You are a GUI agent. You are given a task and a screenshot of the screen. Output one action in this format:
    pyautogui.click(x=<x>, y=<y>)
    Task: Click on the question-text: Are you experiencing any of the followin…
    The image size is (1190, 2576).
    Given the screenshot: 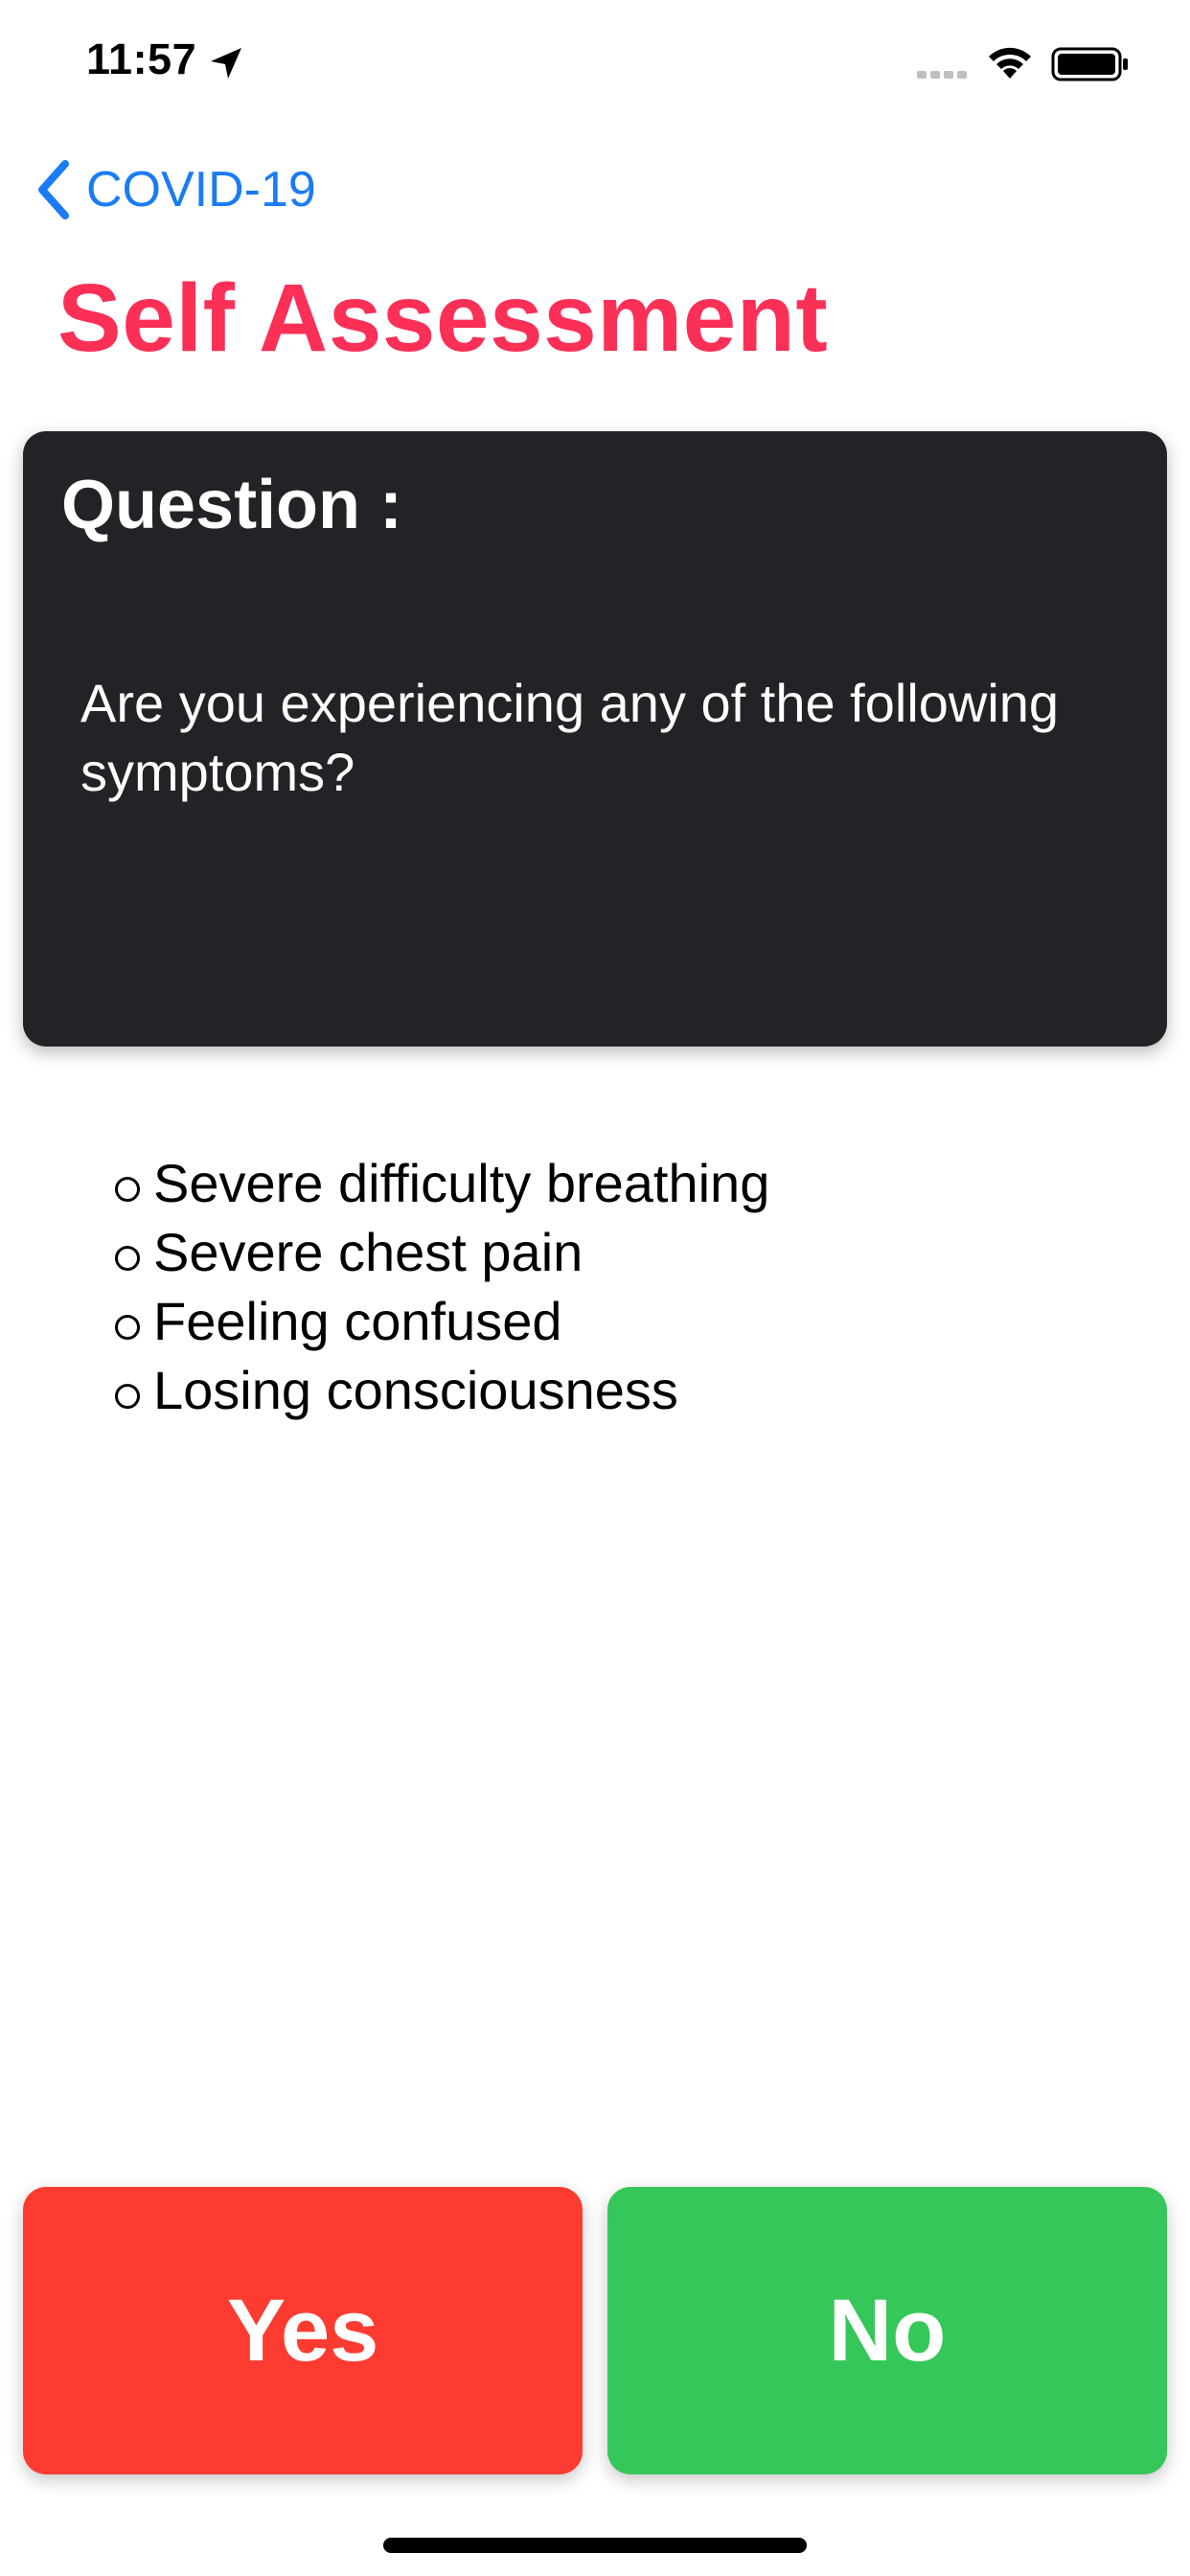 What is the action you would take?
    pyautogui.click(x=570, y=737)
    